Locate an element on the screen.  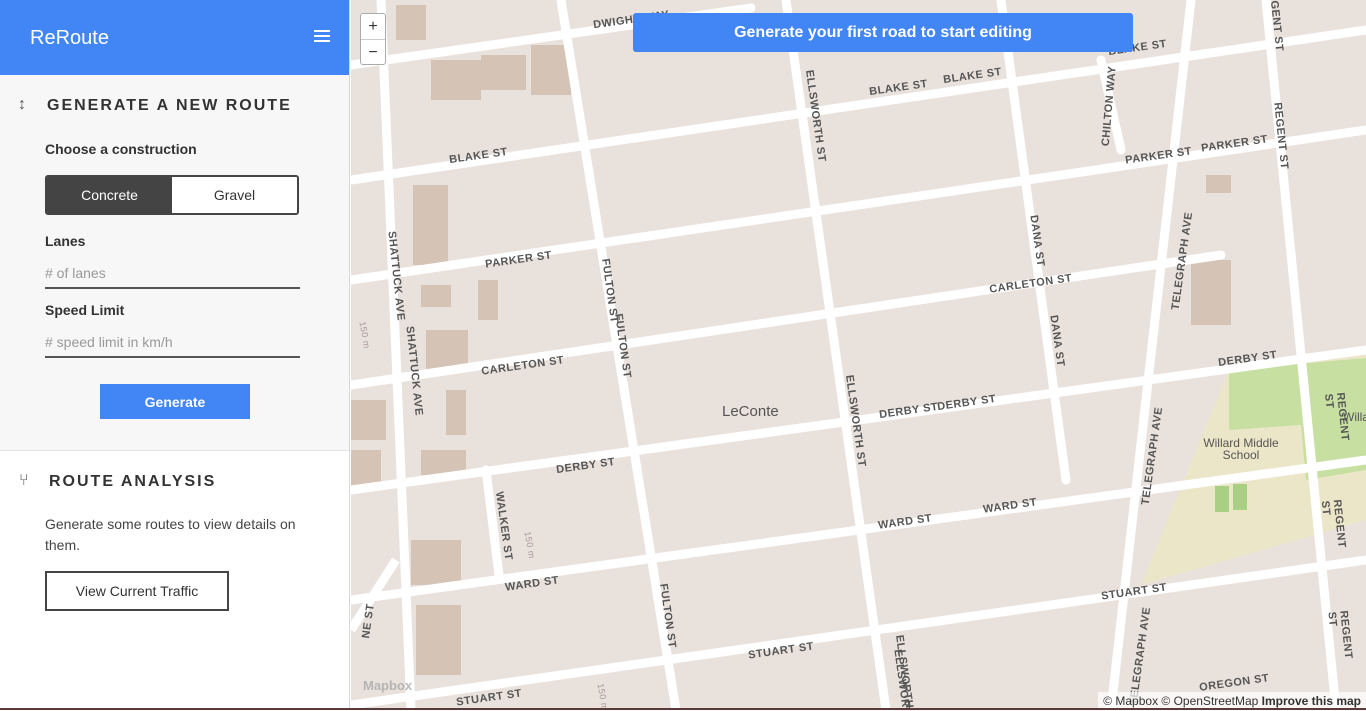
street-label: OREGON ST is located at coordinates (1234, 683).